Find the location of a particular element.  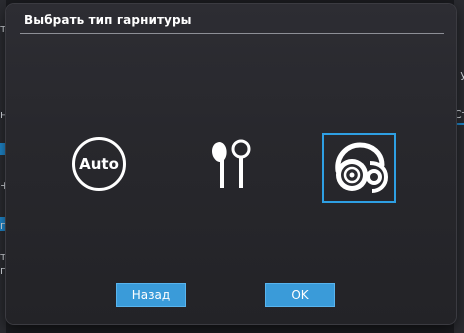

option-auto: Auto is located at coordinates (99, 164).